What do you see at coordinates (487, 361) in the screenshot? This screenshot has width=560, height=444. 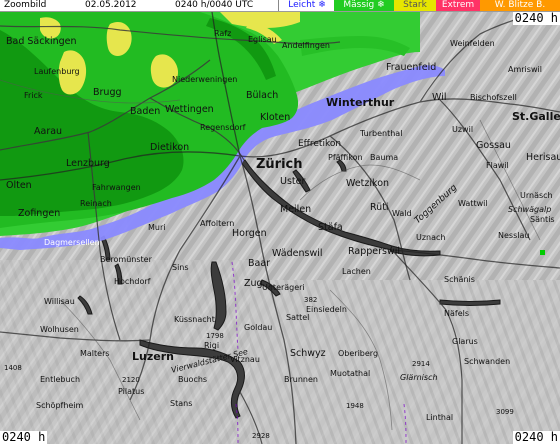 I see `label-schwanden: Schwanden` at bounding box center [487, 361].